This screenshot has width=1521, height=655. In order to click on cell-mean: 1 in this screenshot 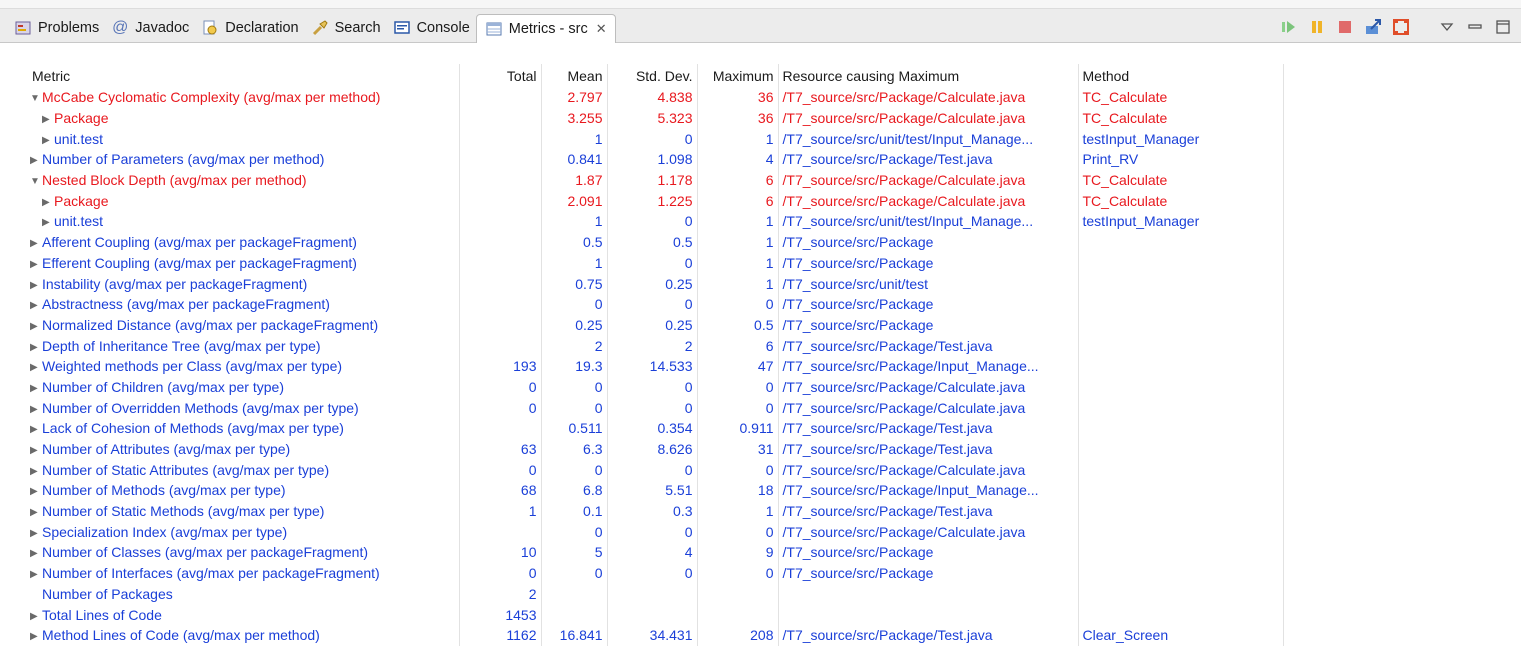, I will do `click(574, 221)`.